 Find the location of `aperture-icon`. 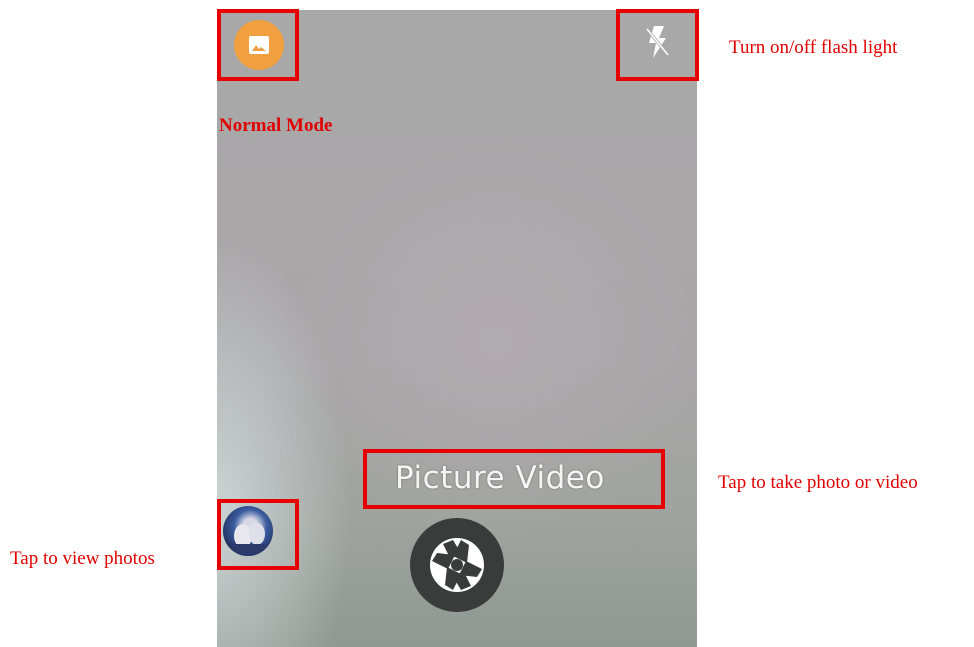

aperture-icon is located at coordinates (457, 565).